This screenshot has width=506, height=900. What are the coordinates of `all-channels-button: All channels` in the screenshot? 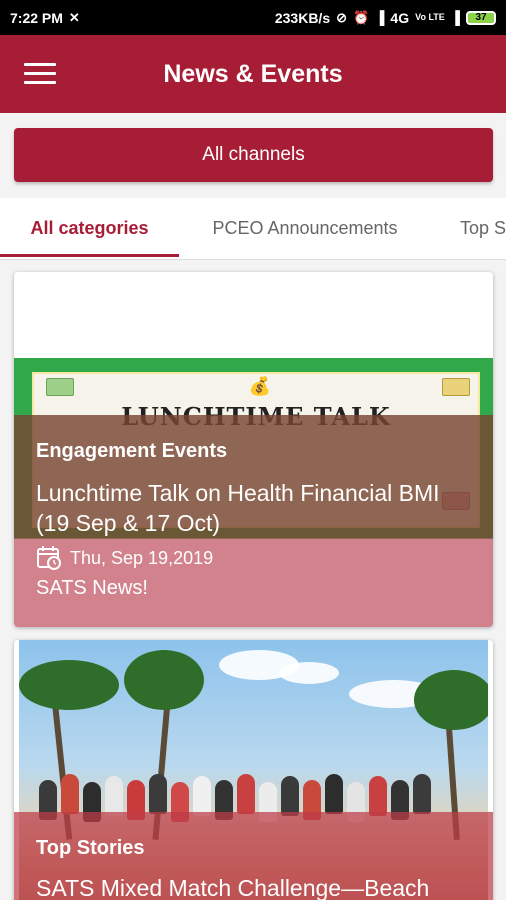 It's located at (253, 155).